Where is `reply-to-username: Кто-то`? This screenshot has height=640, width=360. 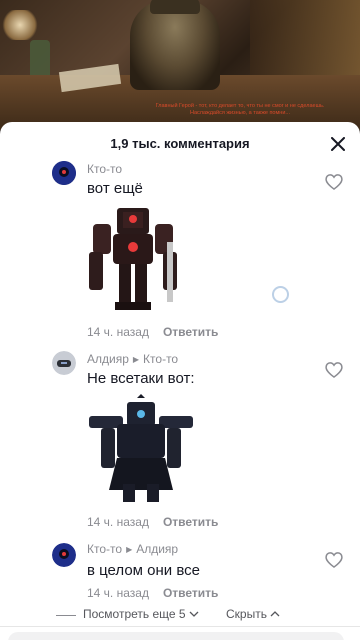
reply-to-username: Кто-то is located at coordinates (160, 359).